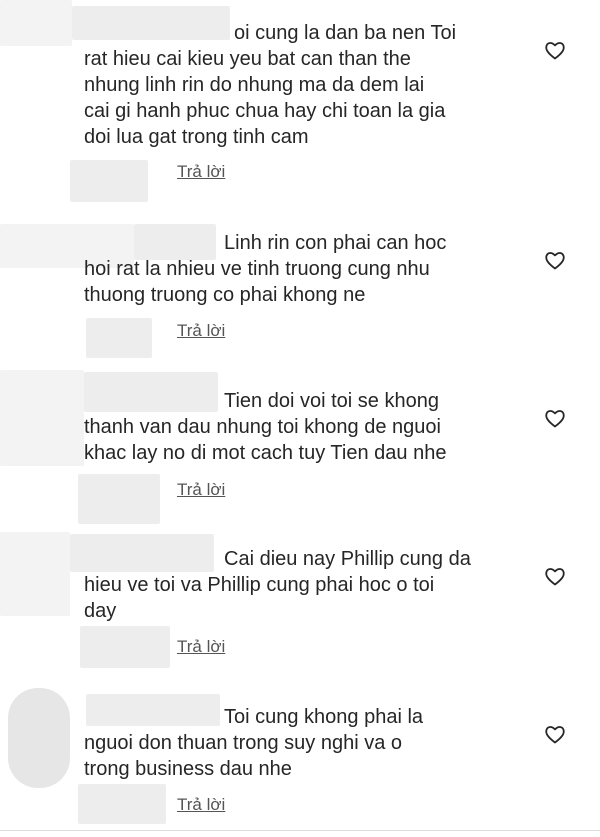 The image size is (600, 837). I want to click on divider, so click(300, 830).